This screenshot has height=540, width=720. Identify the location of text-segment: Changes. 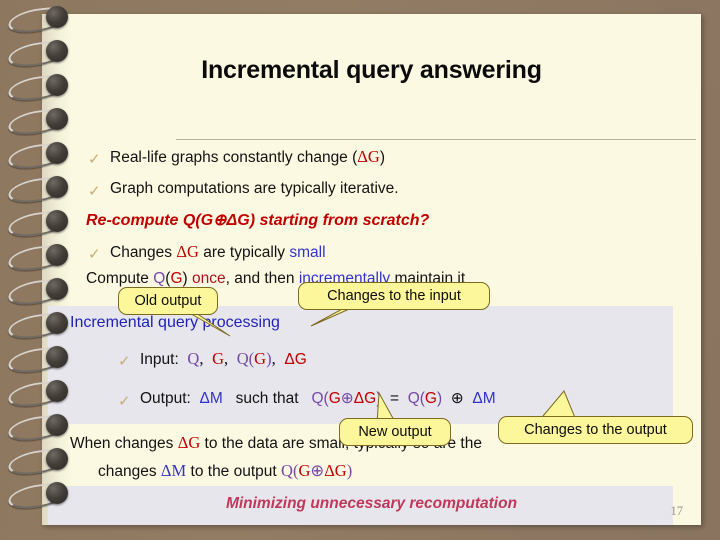
(143, 252).